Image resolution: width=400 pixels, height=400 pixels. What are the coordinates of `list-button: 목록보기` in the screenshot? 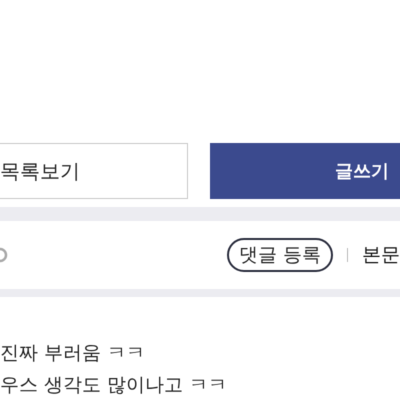 It's located at (94, 171).